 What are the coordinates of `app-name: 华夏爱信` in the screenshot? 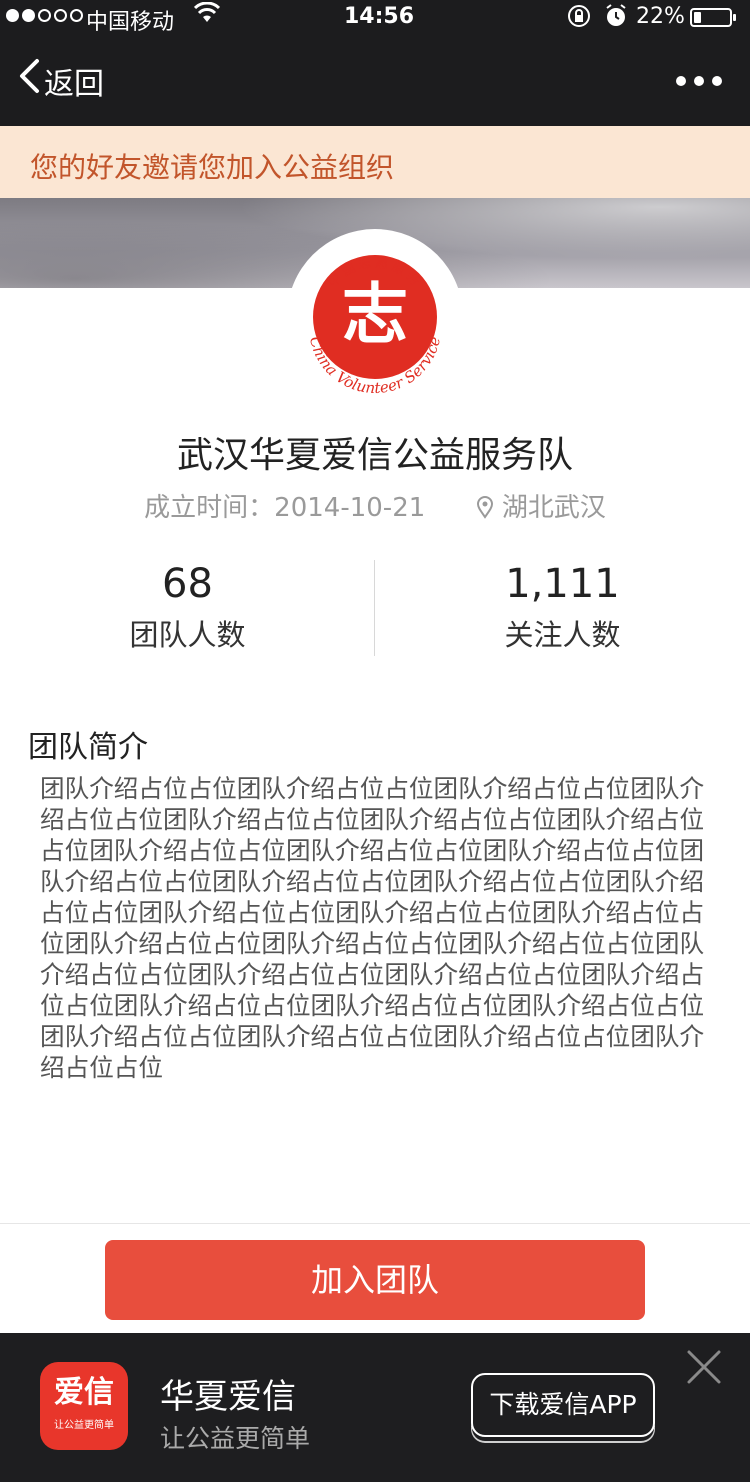 It's located at (228, 1397).